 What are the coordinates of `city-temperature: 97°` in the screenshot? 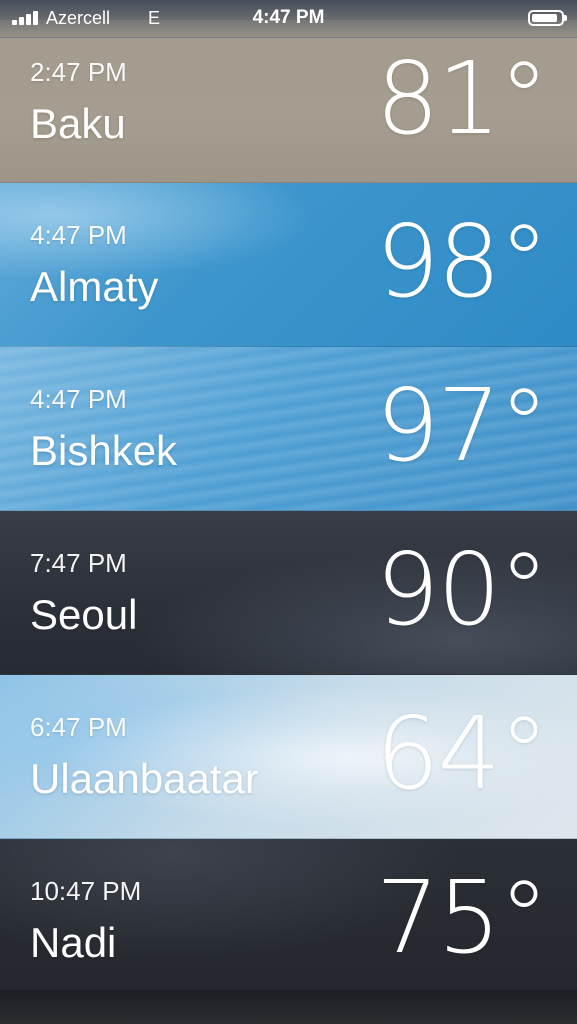 It's located at (462, 425).